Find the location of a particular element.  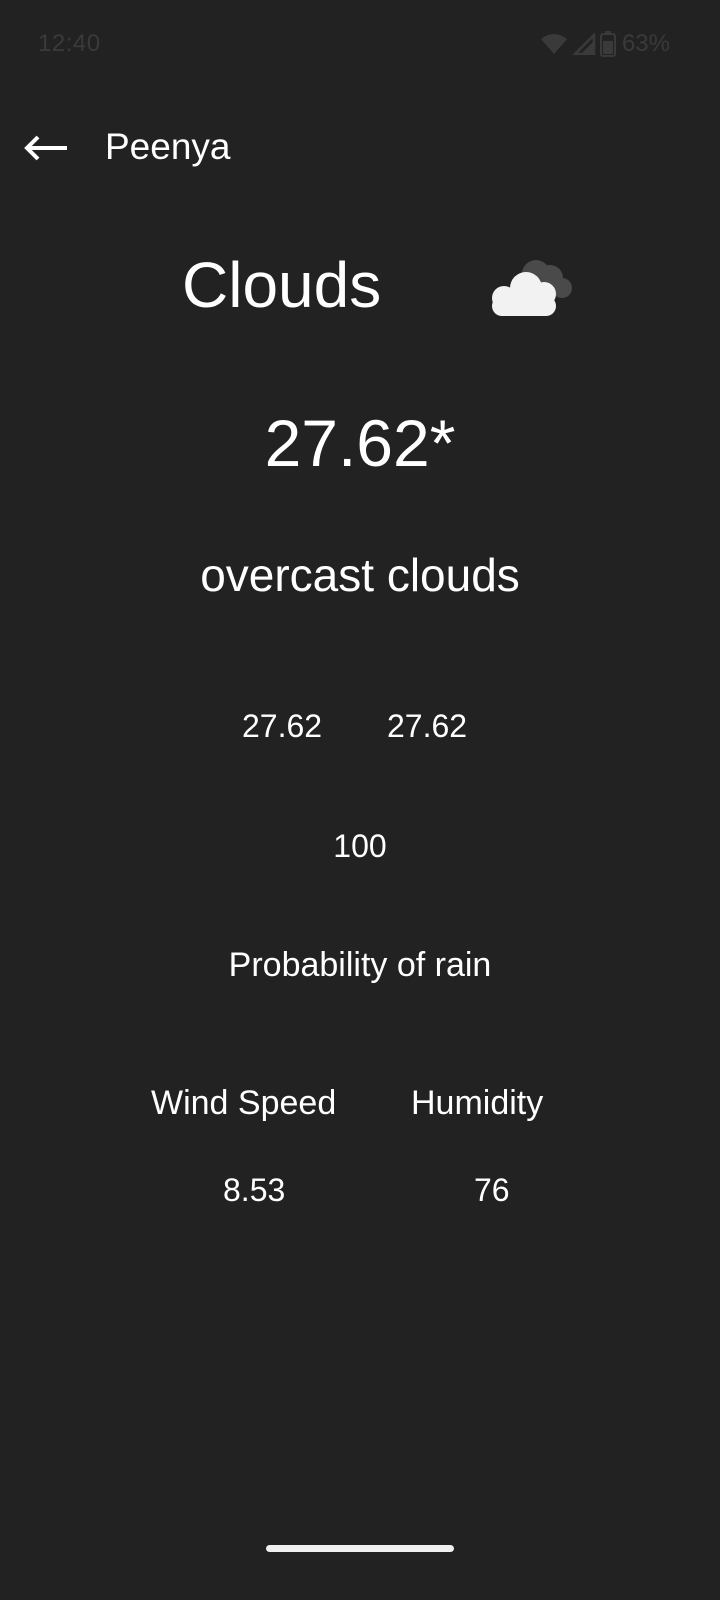

min-max-temperature: 27.62 27.62 is located at coordinates (360, 728).